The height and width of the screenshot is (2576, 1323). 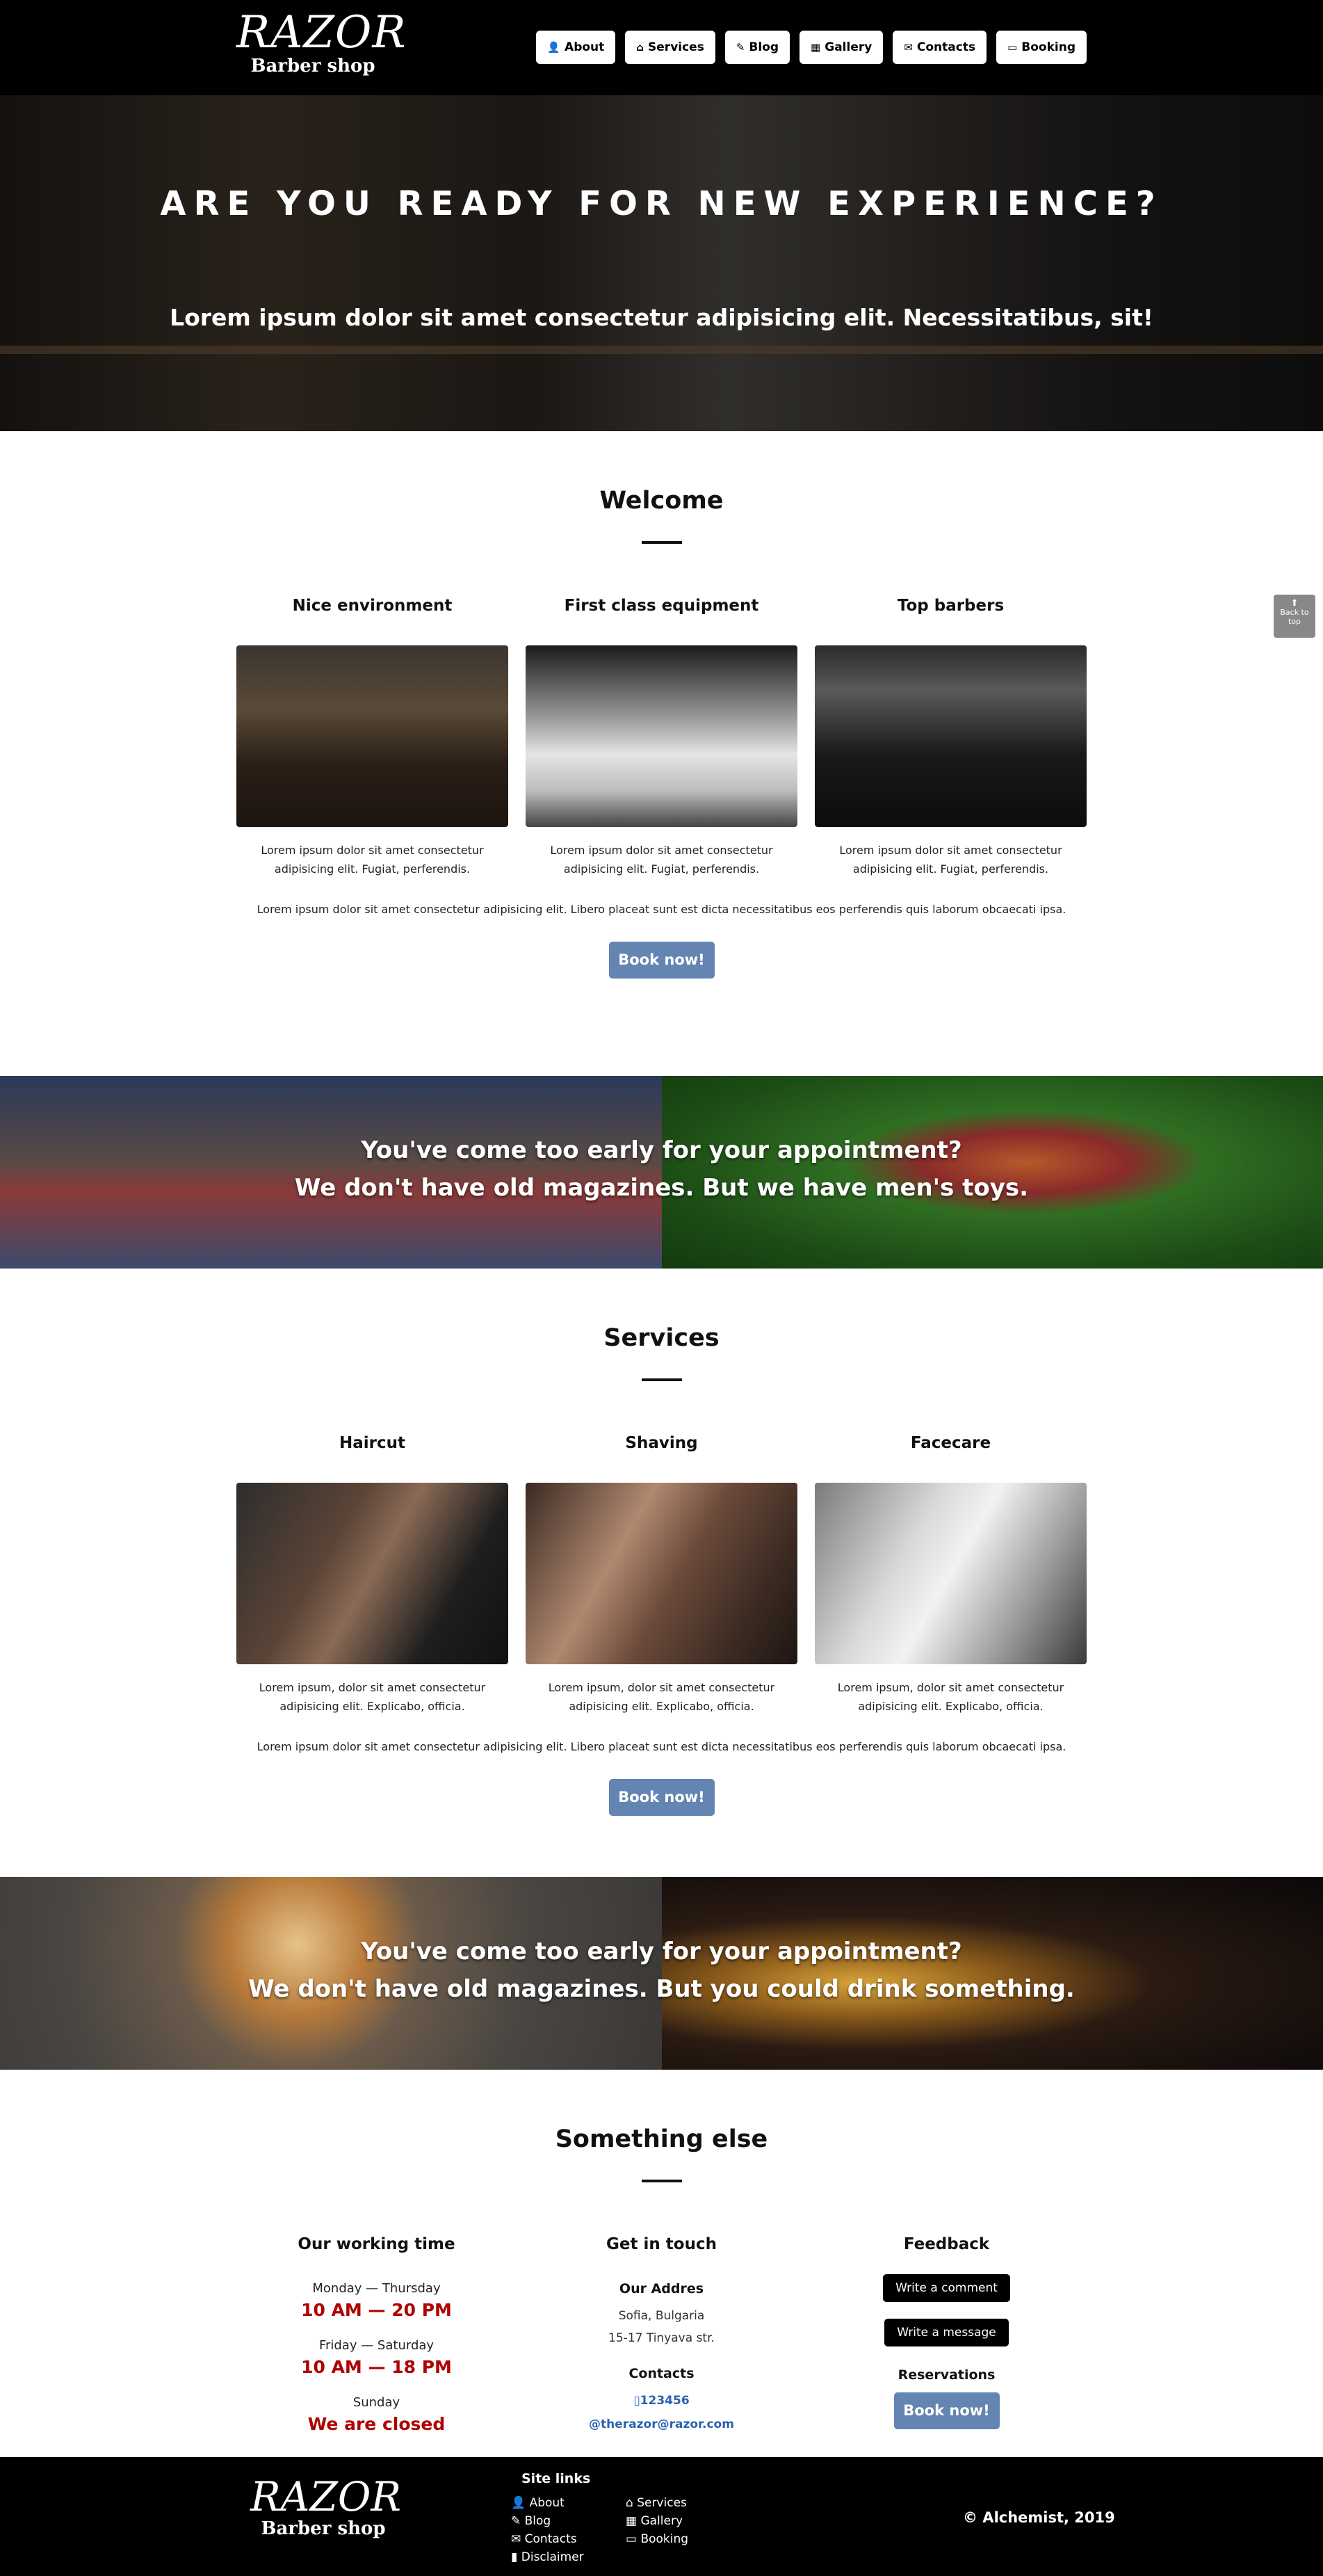 What do you see at coordinates (946, 2288) in the screenshot?
I see `write-comment-button: Write a comment` at bounding box center [946, 2288].